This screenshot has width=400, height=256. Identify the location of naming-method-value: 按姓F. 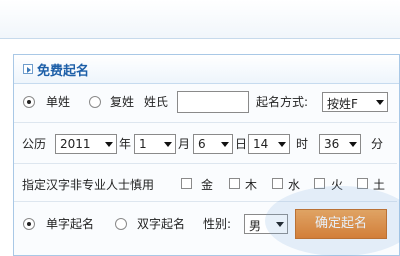
(342, 104).